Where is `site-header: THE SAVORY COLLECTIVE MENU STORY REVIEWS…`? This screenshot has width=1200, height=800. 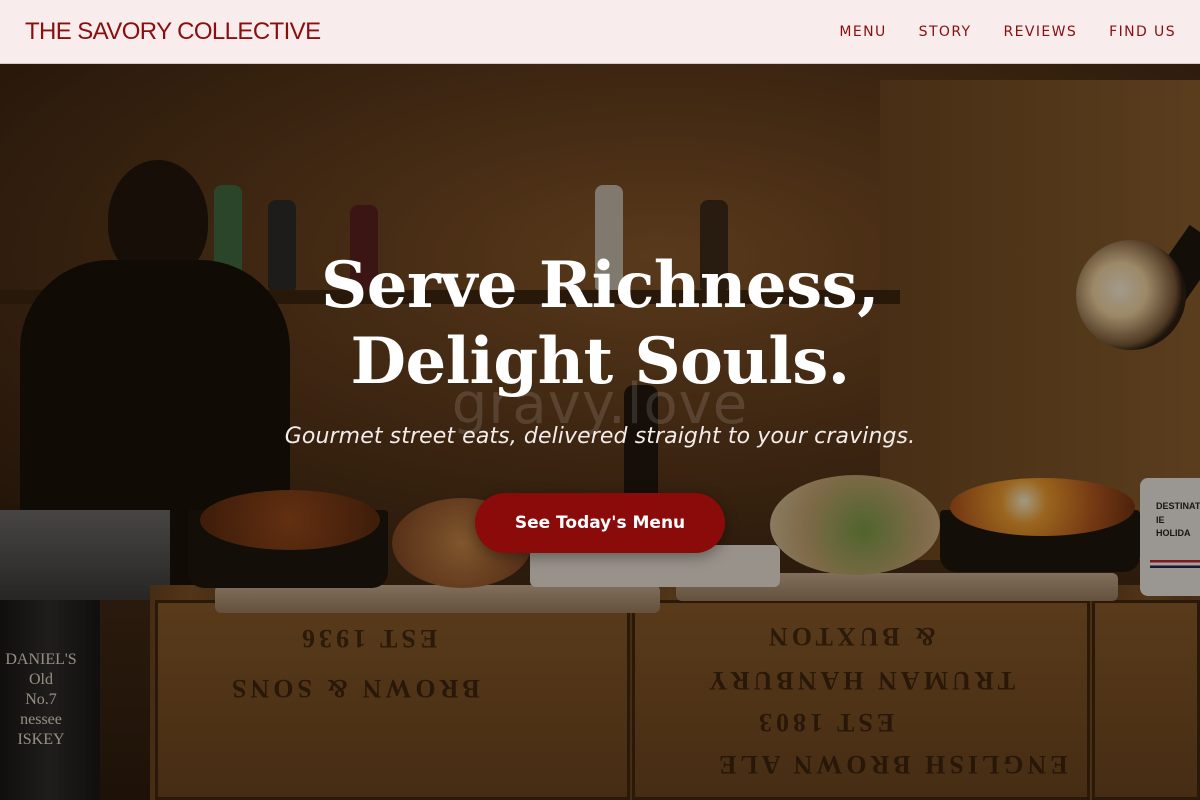 site-header: THE SAVORY COLLECTIVE MENU STORY REVIEWS… is located at coordinates (600, 32).